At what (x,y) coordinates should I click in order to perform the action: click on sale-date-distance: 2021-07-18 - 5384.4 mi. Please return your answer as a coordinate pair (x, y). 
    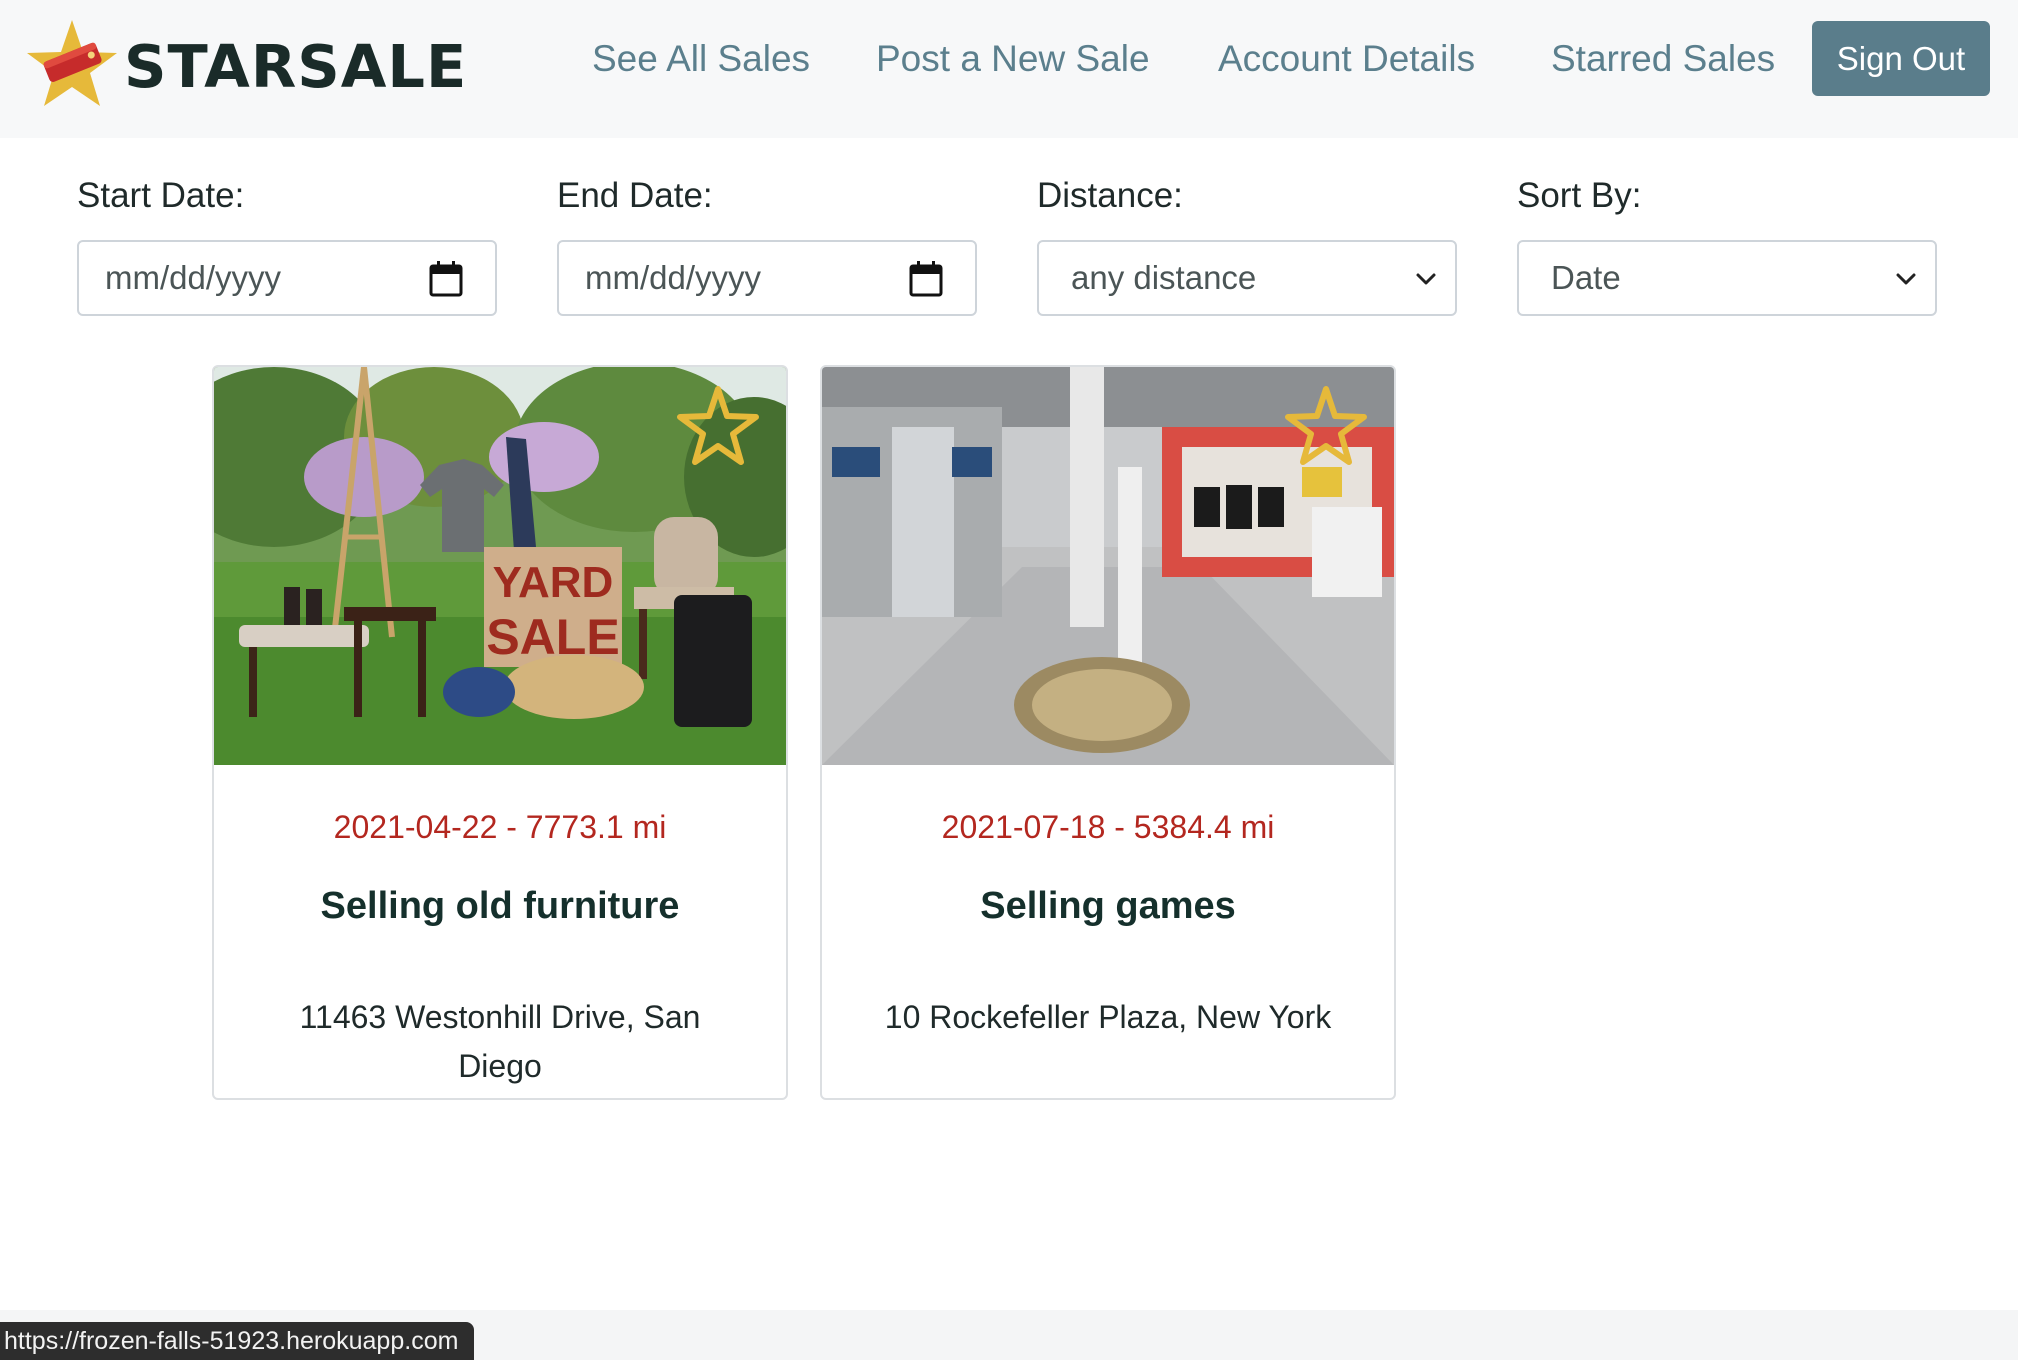
    Looking at the image, I should click on (1108, 827).